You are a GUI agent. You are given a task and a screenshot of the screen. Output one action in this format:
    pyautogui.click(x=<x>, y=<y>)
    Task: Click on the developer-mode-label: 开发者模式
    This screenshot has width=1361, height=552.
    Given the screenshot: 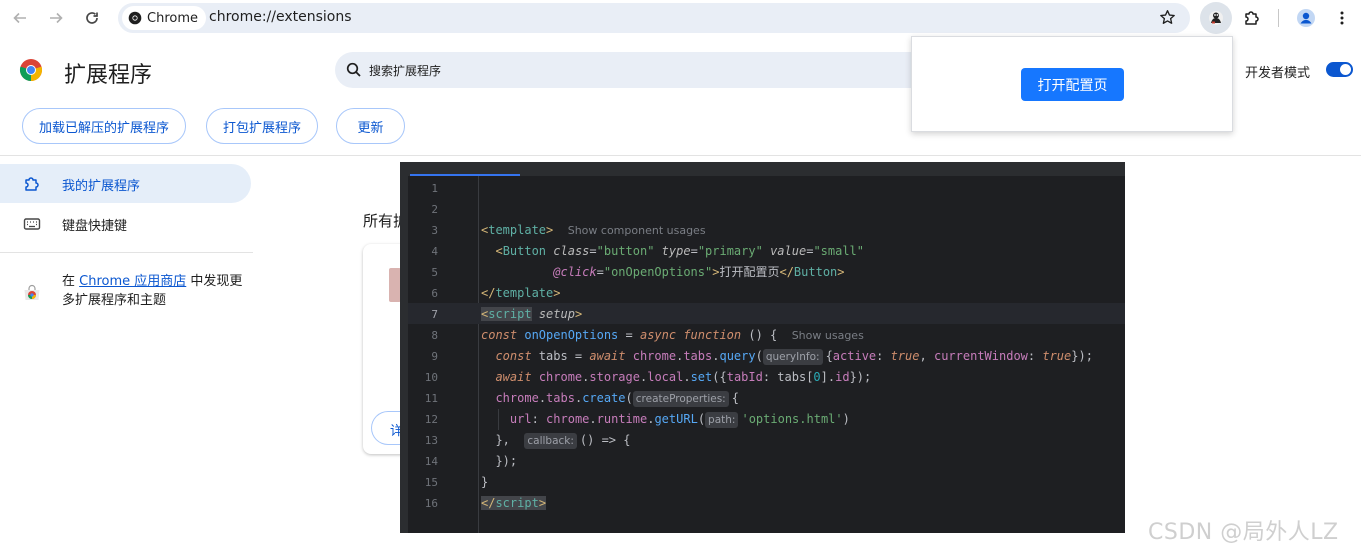 What is the action you would take?
    pyautogui.click(x=1278, y=73)
    